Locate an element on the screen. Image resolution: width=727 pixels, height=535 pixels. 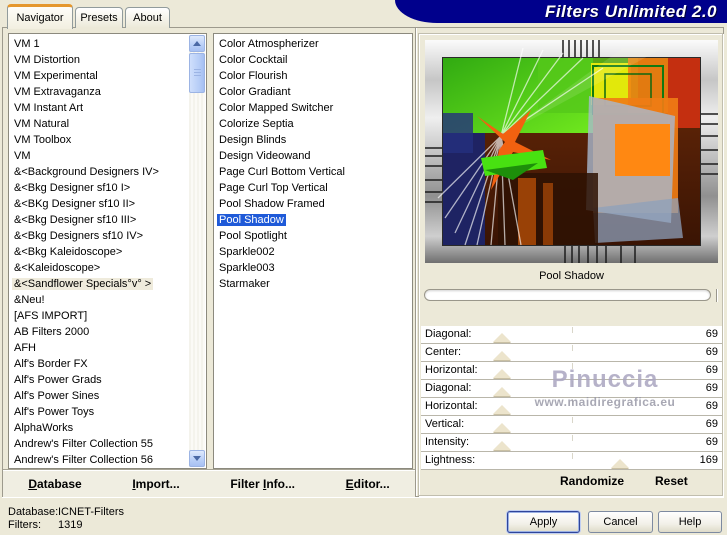
list-item: Alf's Power Grads is located at coordinates (99, 380).